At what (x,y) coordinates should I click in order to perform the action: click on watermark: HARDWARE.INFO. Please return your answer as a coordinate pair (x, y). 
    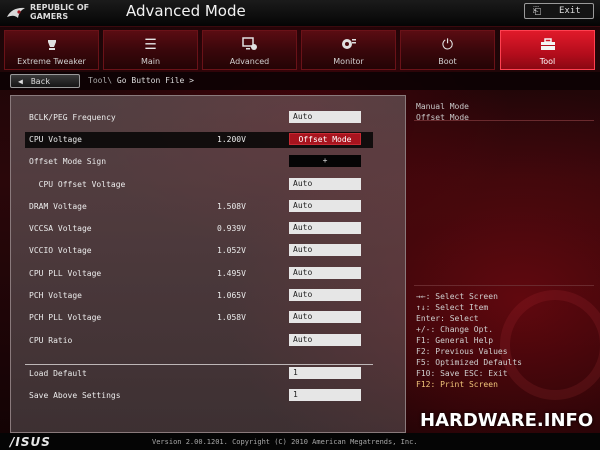
    Looking at the image, I should click on (507, 420).